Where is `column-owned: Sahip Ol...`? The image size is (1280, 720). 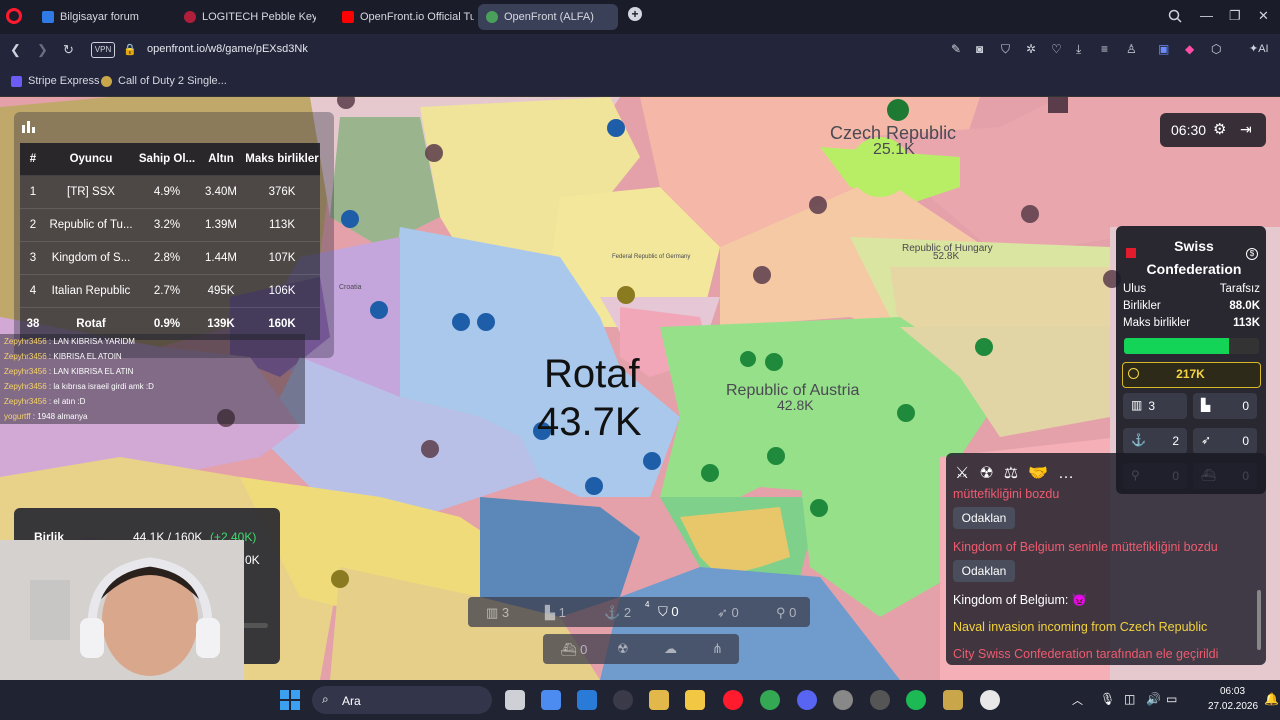
column-owned: Sahip Ol... is located at coordinates (167, 159).